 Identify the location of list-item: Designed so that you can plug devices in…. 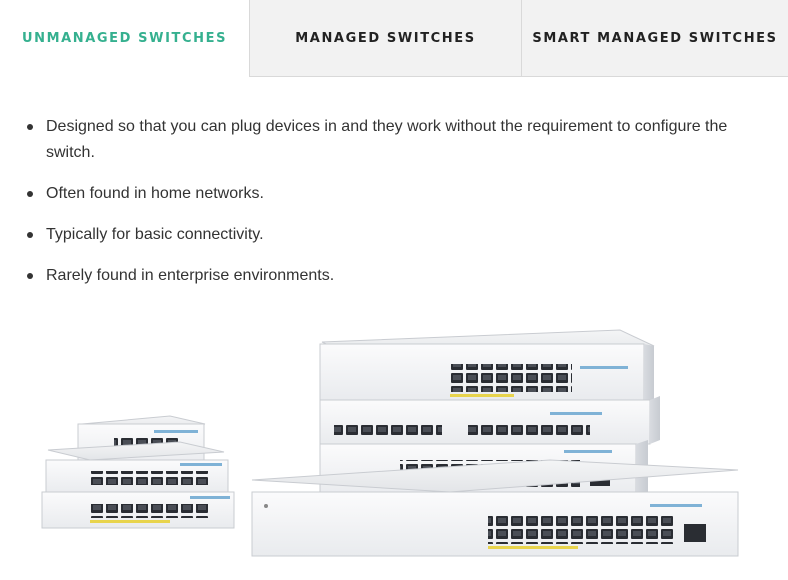
(386, 140).